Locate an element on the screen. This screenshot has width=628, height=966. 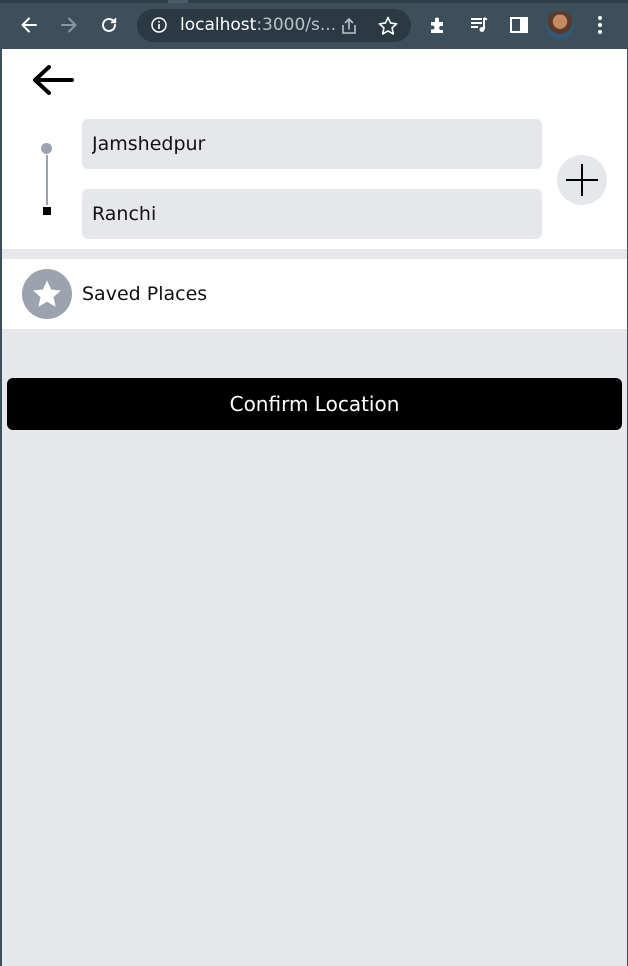
browser-menu-icon is located at coordinates (600, 25).